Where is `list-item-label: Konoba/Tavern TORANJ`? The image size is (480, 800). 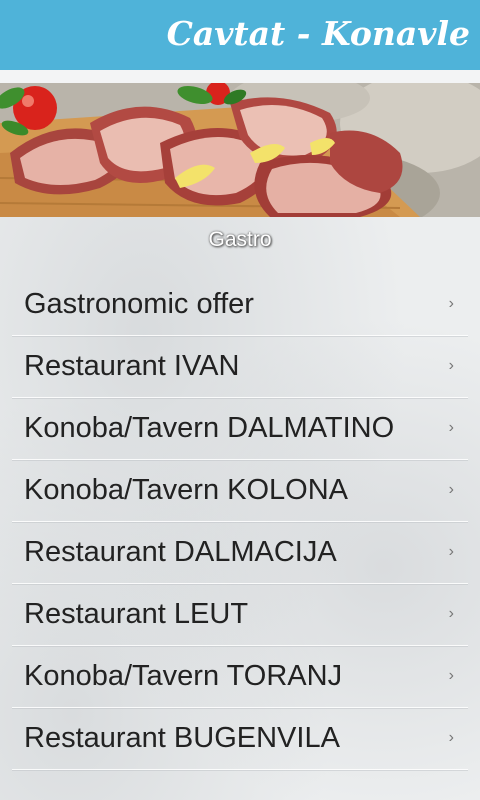 list-item-label: Konoba/Tavern TORANJ is located at coordinates (183, 676).